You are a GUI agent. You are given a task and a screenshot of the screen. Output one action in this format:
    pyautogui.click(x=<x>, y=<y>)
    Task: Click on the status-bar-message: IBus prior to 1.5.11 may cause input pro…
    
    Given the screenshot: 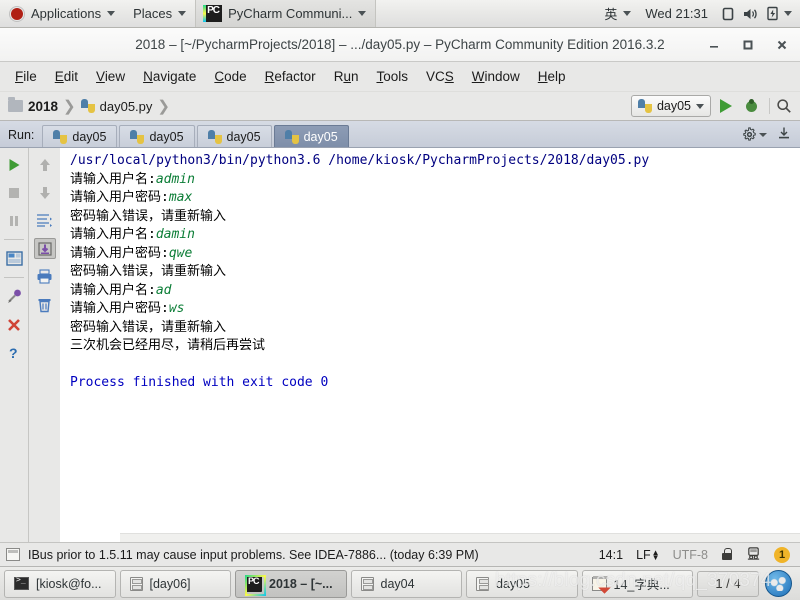 What is the action you would take?
    pyautogui.click(x=253, y=555)
    